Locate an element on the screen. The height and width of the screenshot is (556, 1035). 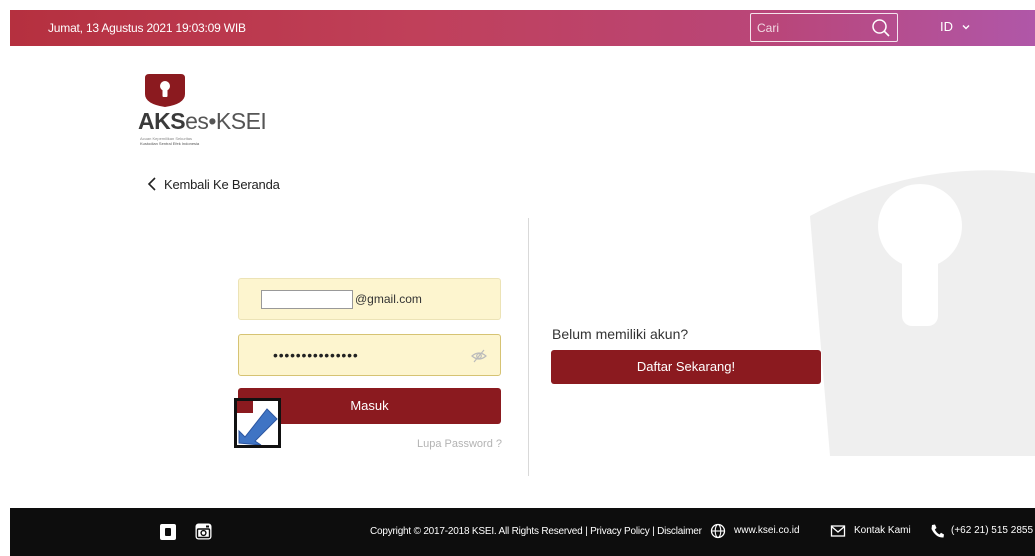
current-datetime: Jumat, 13 Agustus 2021 19:03:09 WIB is located at coordinates (147, 28).